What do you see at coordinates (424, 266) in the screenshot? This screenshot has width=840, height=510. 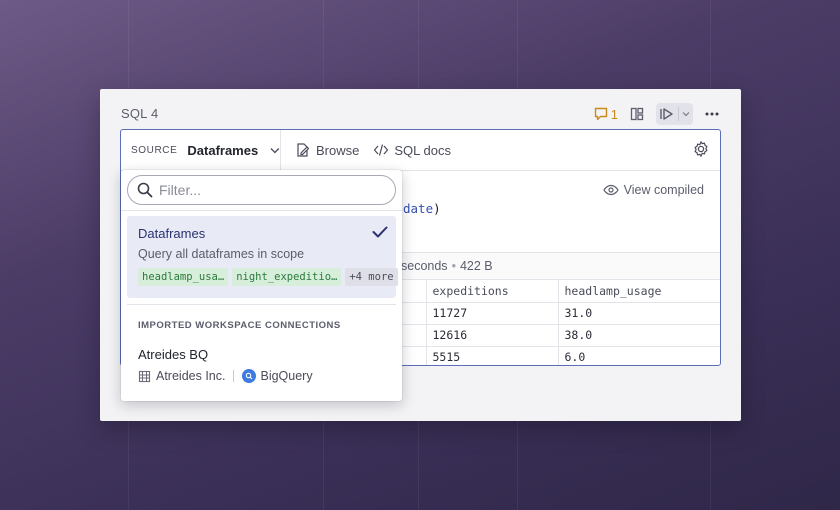 I see `result-duration: seconds` at bounding box center [424, 266].